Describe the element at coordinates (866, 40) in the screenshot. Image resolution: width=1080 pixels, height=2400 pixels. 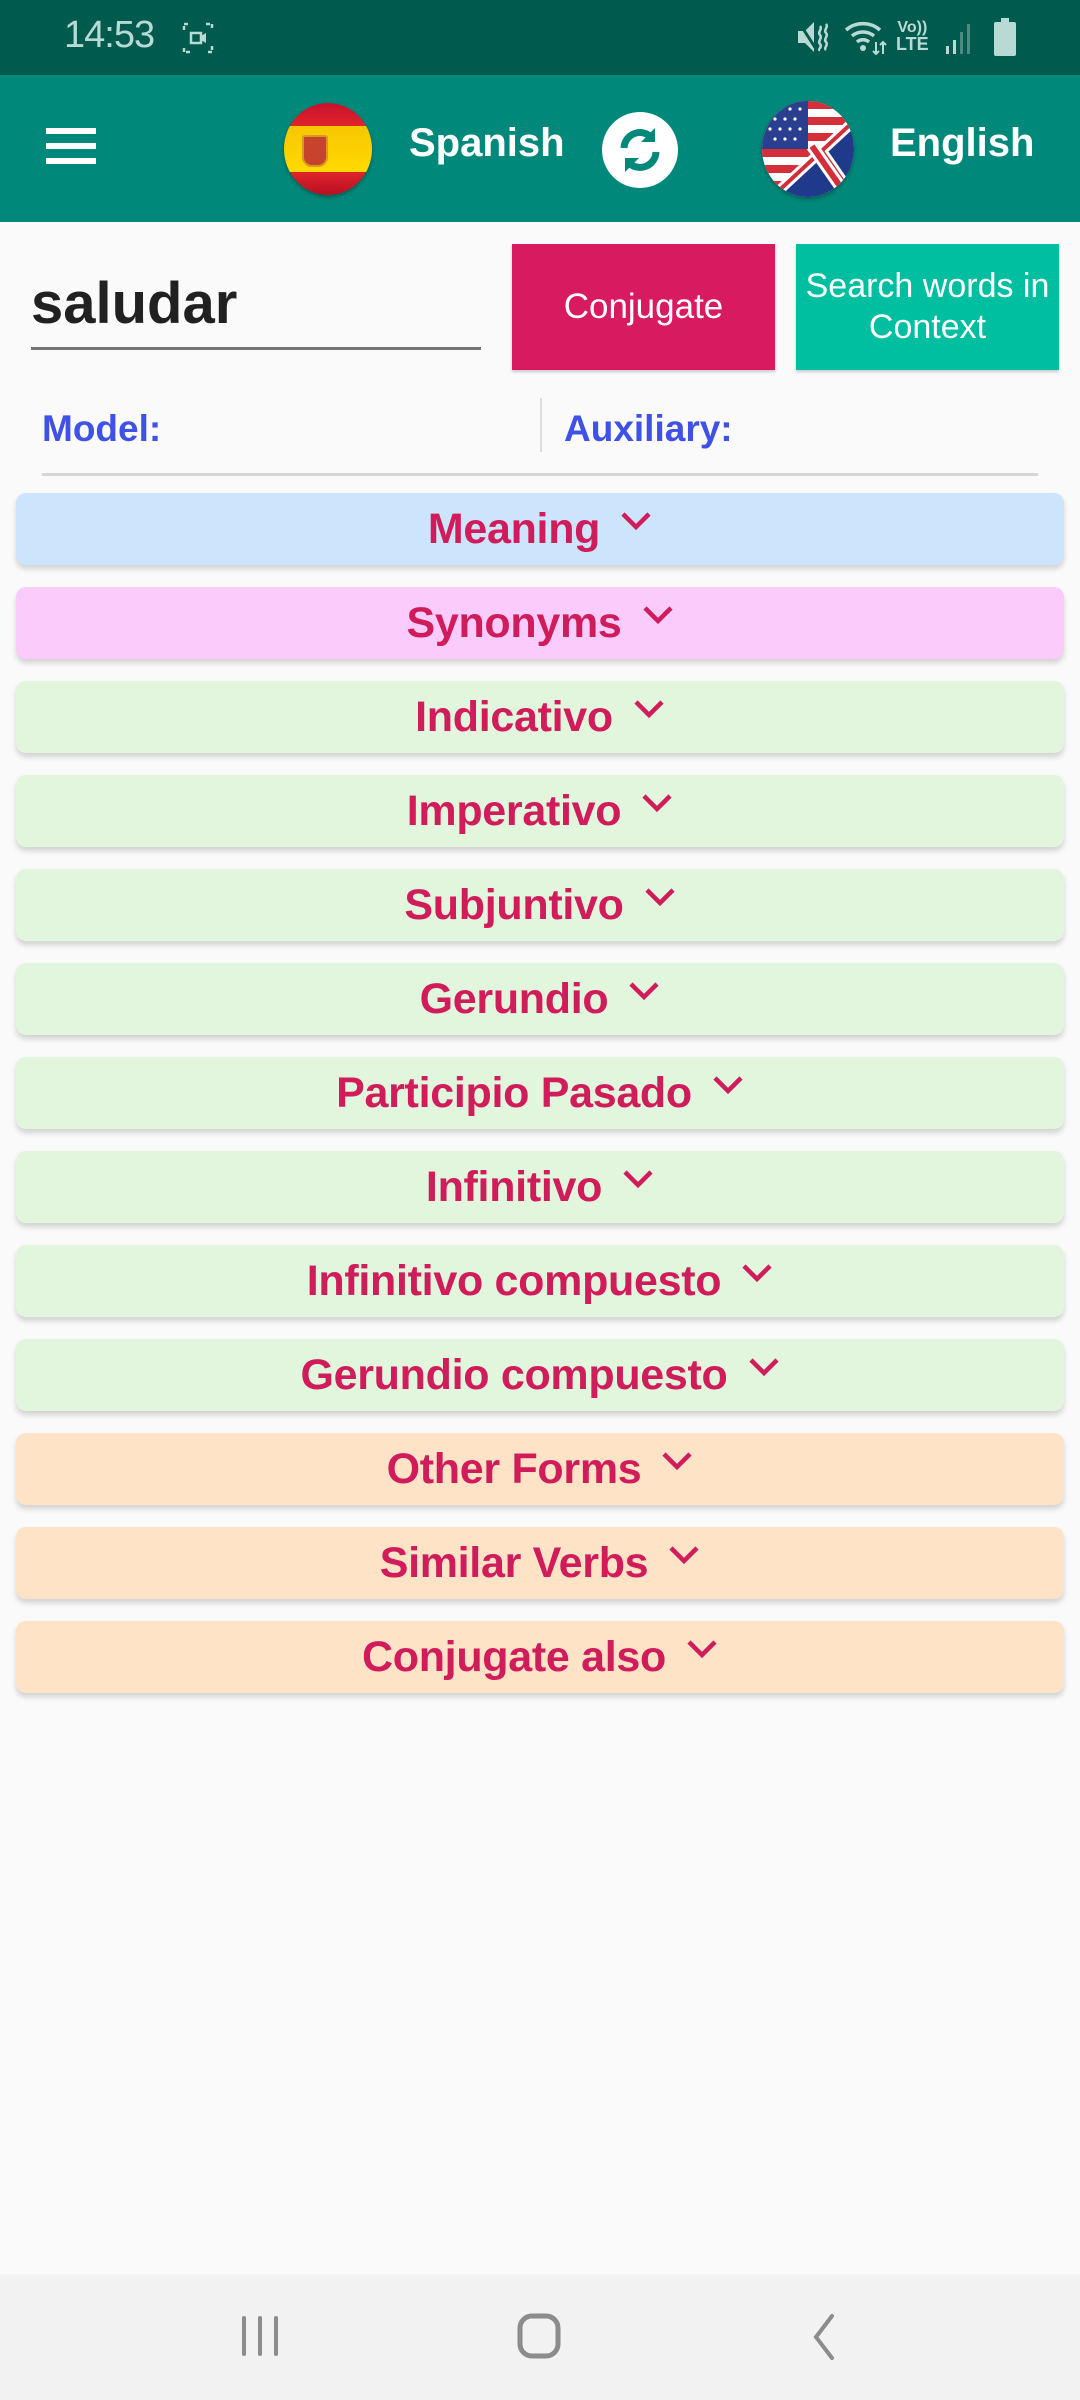
I see `wifi-icon` at that location.